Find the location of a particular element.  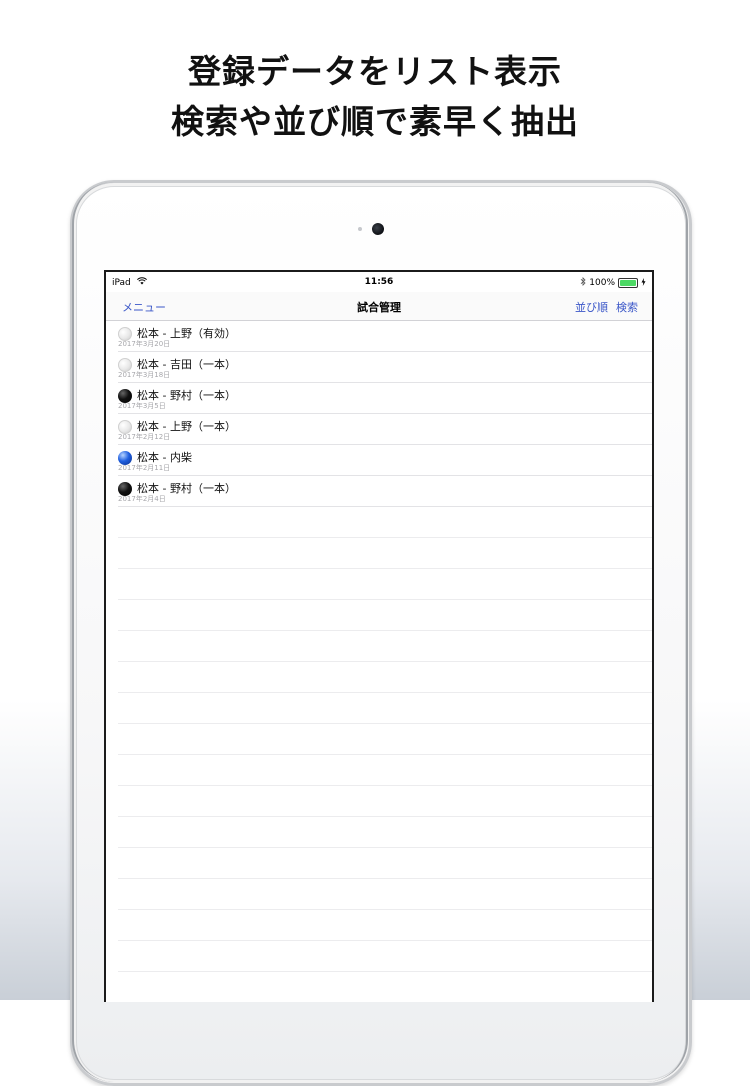

navigation-bar: メニュー 試合管理 並び順 検索 is located at coordinates (379, 306).